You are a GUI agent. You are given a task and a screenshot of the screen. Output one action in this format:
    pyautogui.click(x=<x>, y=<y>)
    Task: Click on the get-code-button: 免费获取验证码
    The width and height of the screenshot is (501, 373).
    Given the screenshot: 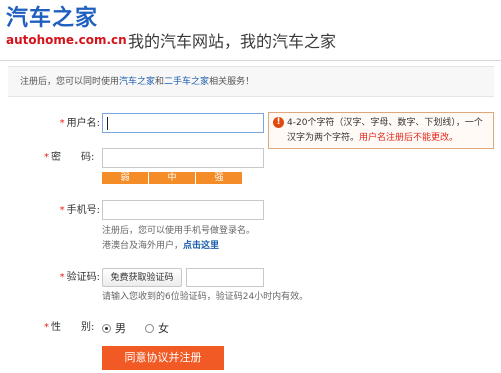 What is the action you would take?
    pyautogui.click(x=142, y=277)
    